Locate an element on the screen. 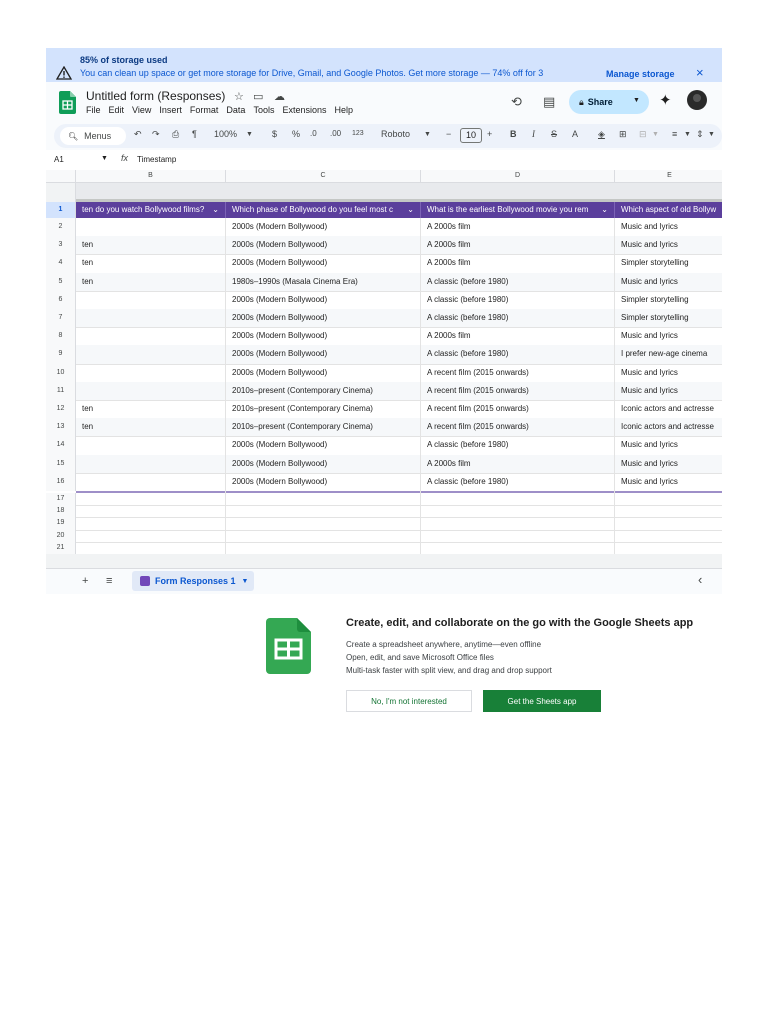 This screenshot has height=1024, width=768. vertical-align-dropdown-icon: ▼ is located at coordinates (711, 134).